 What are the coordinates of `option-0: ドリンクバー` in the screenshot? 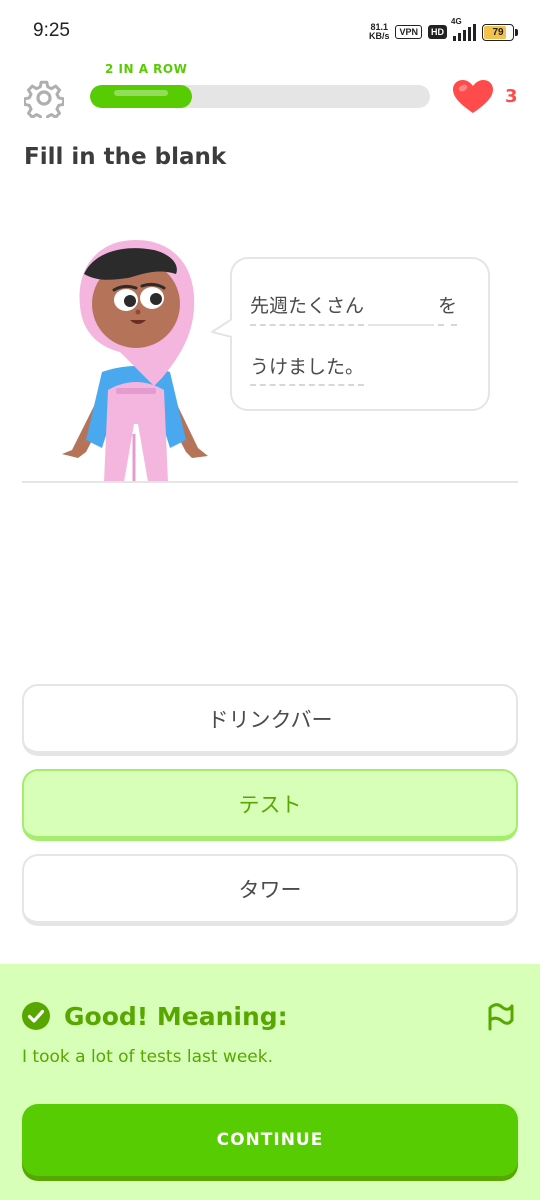 It's located at (270, 720).